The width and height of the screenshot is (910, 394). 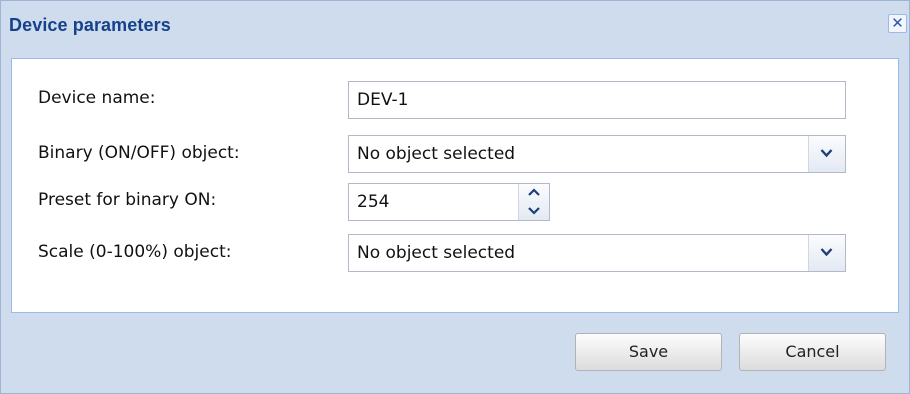 I want to click on scale-object-value: No object selected, so click(x=436, y=253).